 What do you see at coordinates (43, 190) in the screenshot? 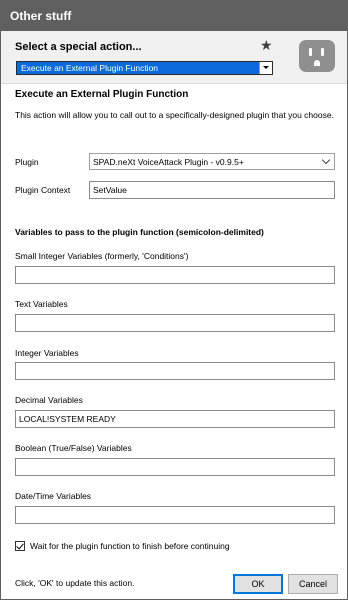
I see `plugin-context-label: Plugin Context` at bounding box center [43, 190].